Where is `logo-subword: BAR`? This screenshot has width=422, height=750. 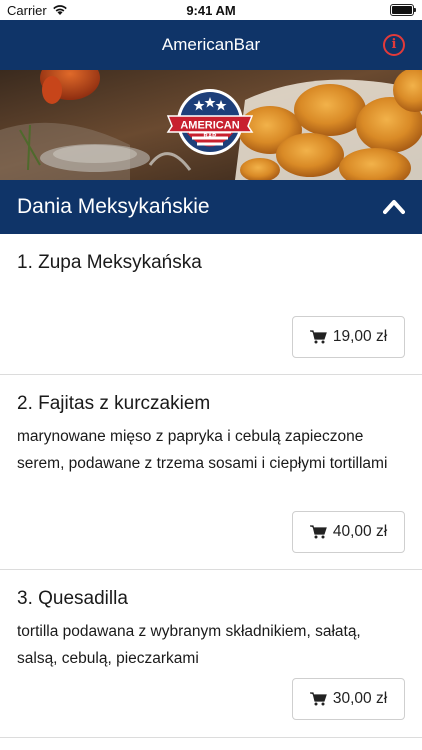
logo-subword: BAR is located at coordinates (211, 137).